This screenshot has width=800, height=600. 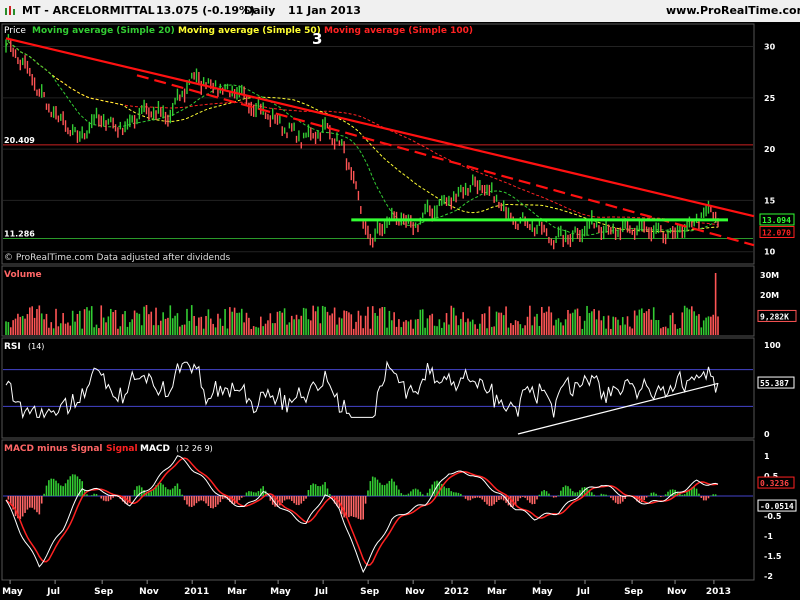 What do you see at coordinates (770, 252) in the screenshot?
I see `price-tick-label: 10` at bounding box center [770, 252].